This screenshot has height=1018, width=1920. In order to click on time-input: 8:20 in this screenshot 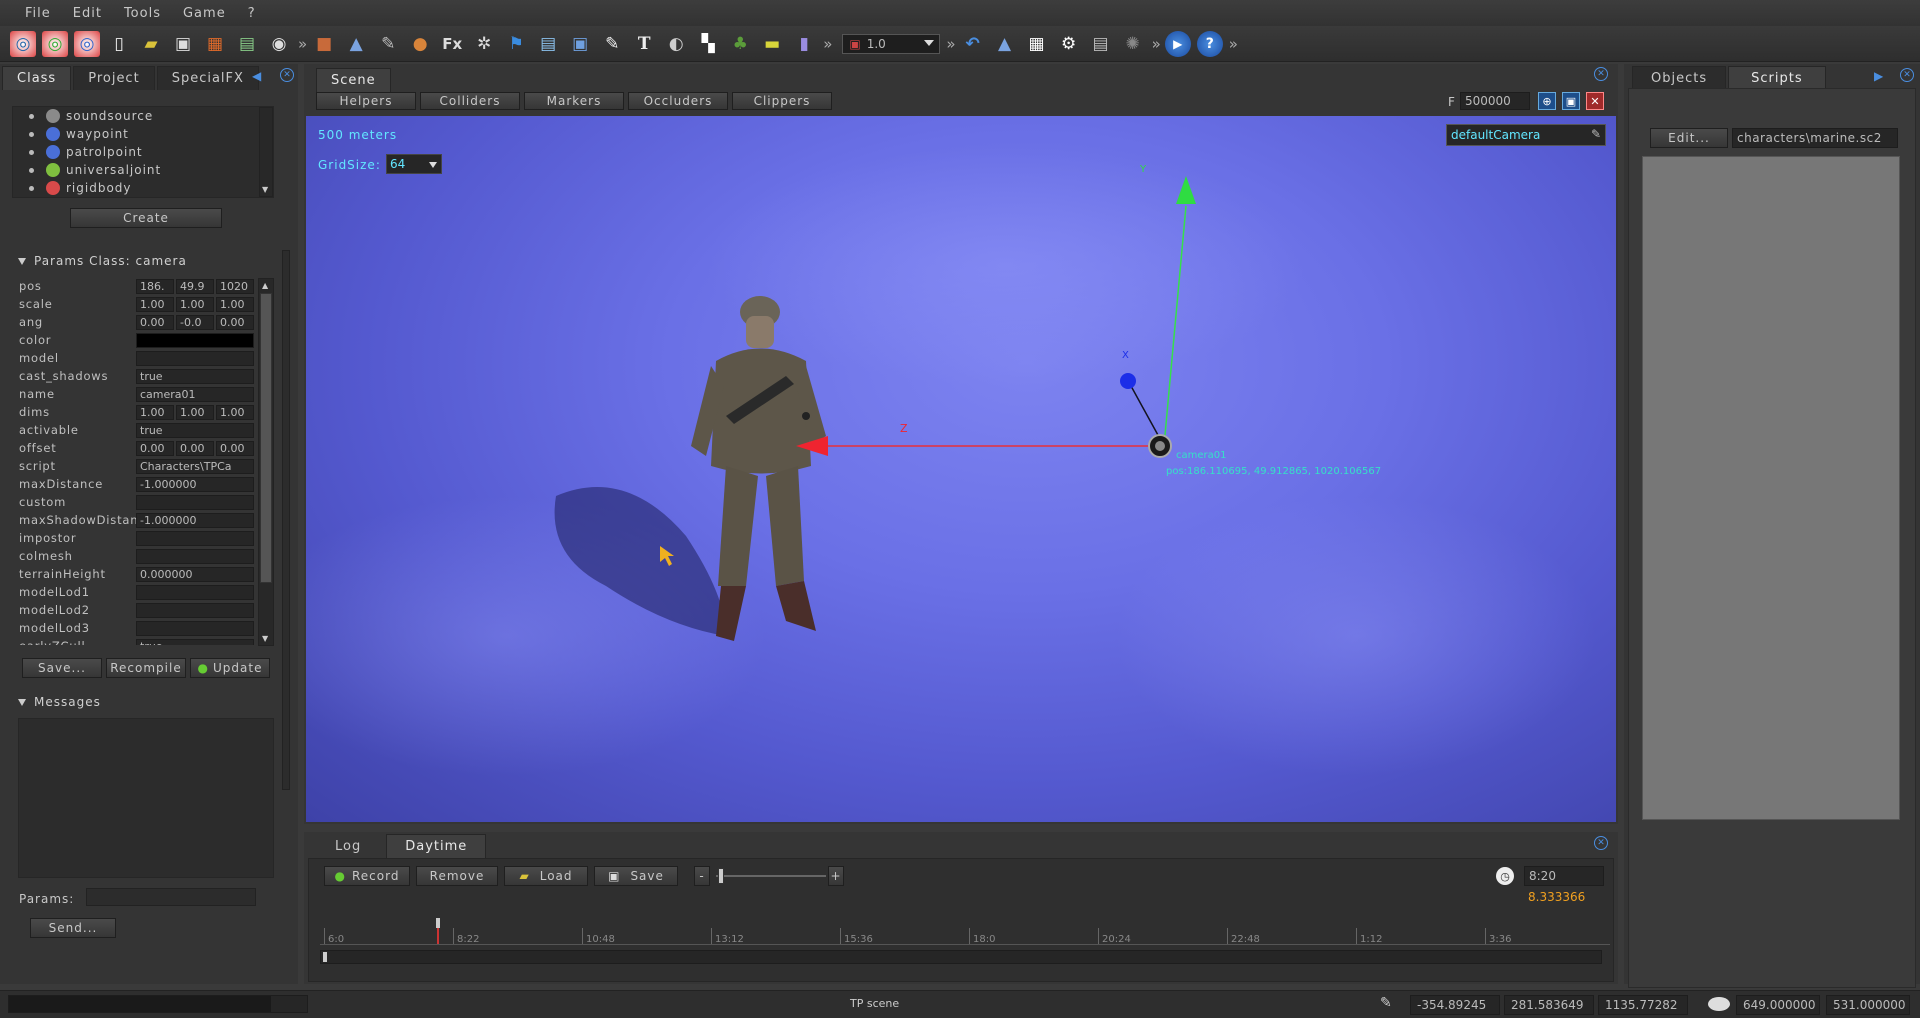, I will do `click(1564, 876)`.